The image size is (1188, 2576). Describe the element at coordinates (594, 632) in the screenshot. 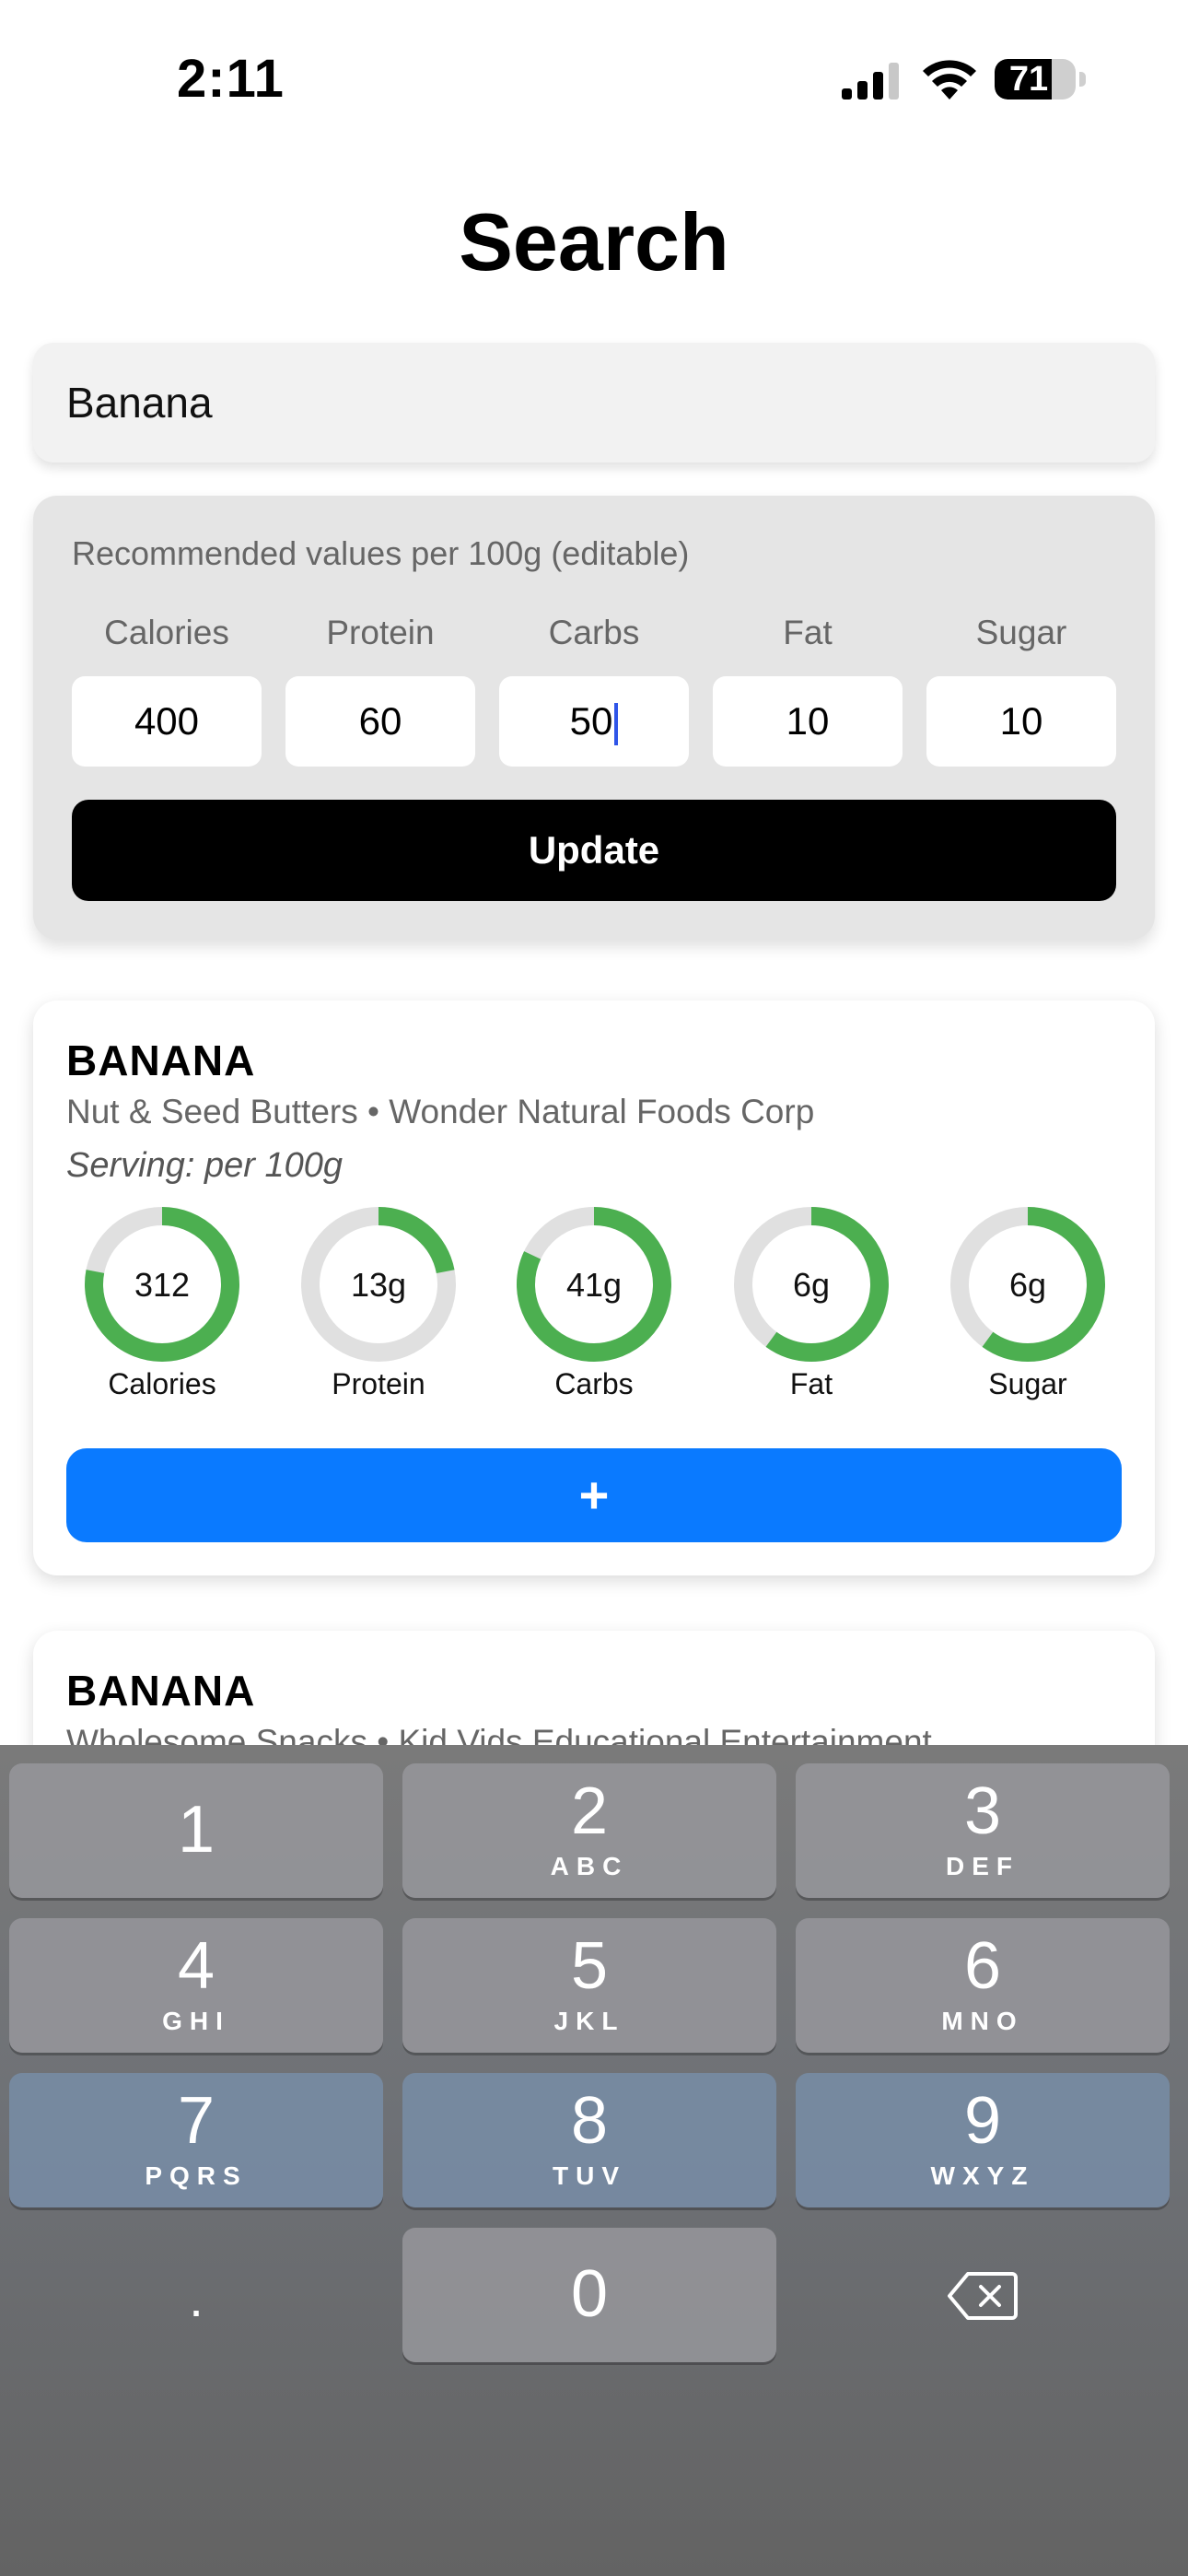

I see `field-label: Carbs` at that location.